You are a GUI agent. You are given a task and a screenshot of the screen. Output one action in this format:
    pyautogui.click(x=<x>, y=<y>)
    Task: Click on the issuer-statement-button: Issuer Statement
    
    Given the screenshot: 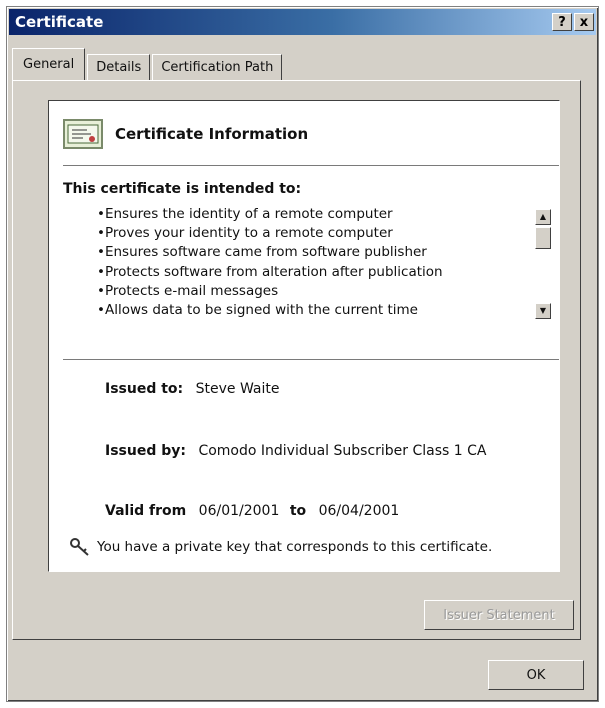 What is the action you would take?
    pyautogui.click(x=499, y=615)
    